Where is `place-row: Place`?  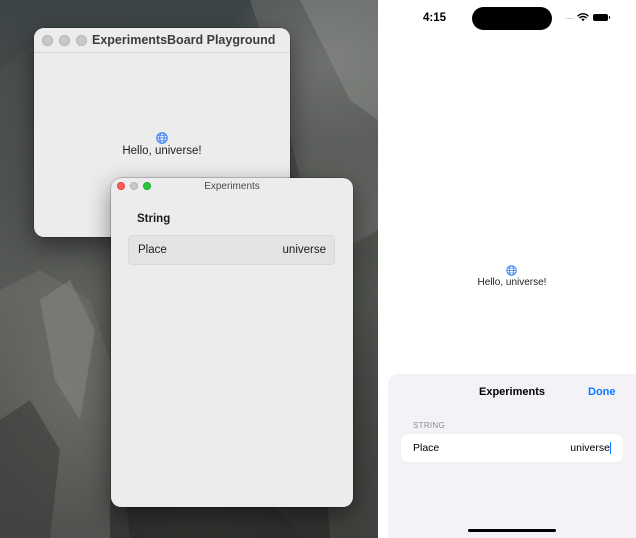 place-row: Place is located at coordinates (512, 448).